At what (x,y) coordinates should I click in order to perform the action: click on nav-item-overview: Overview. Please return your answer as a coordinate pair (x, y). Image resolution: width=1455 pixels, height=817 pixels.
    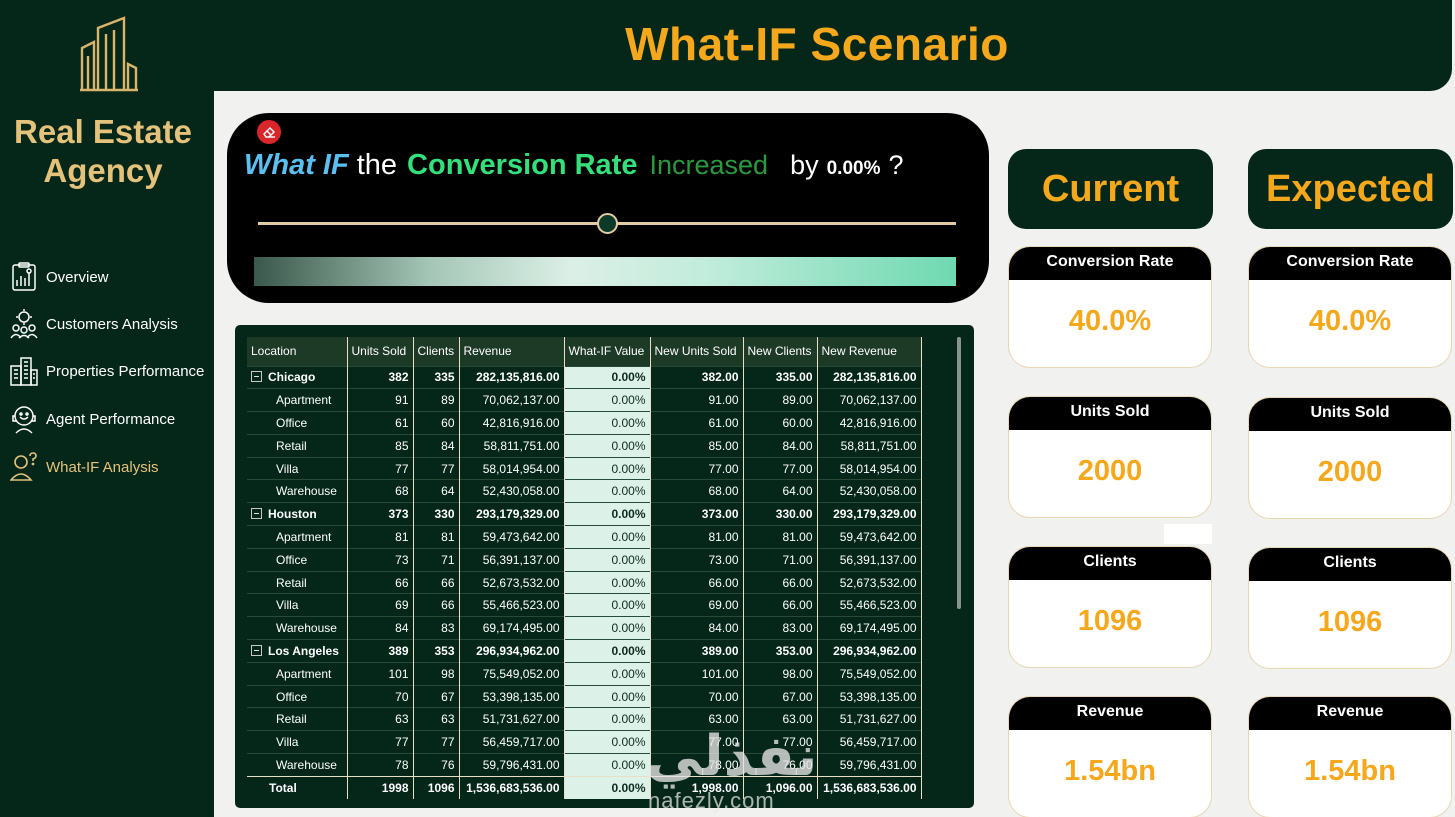
    Looking at the image, I should click on (112, 277).